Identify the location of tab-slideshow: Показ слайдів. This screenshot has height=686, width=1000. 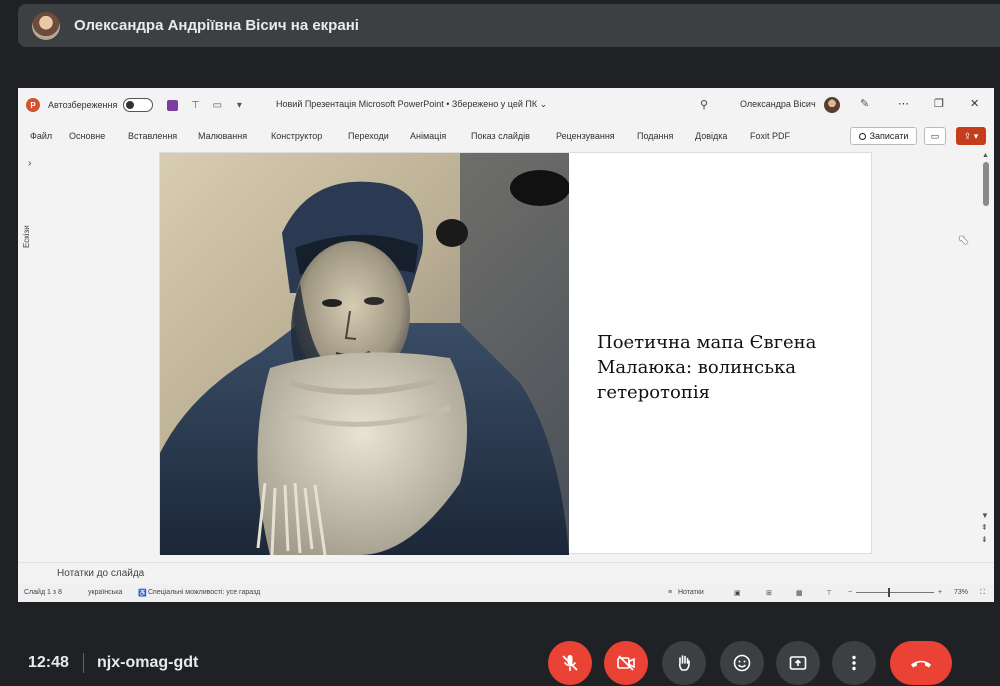
(500, 136).